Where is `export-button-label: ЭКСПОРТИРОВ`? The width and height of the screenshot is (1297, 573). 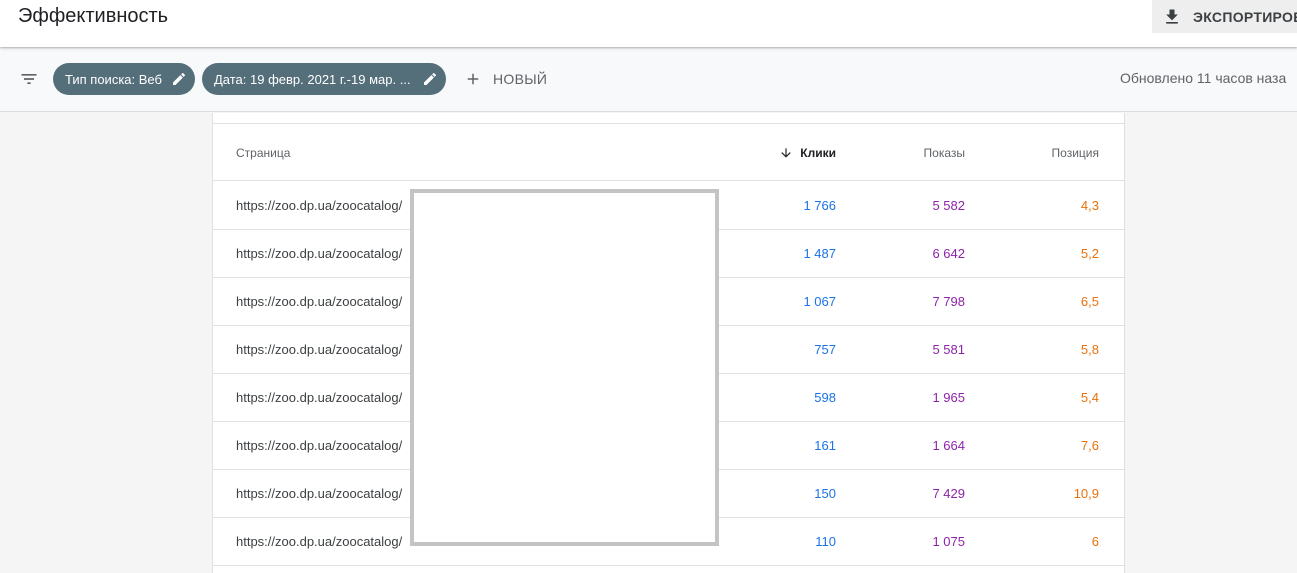 export-button-label: ЭКСПОРТИРОВ is located at coordinates (1245, 16).